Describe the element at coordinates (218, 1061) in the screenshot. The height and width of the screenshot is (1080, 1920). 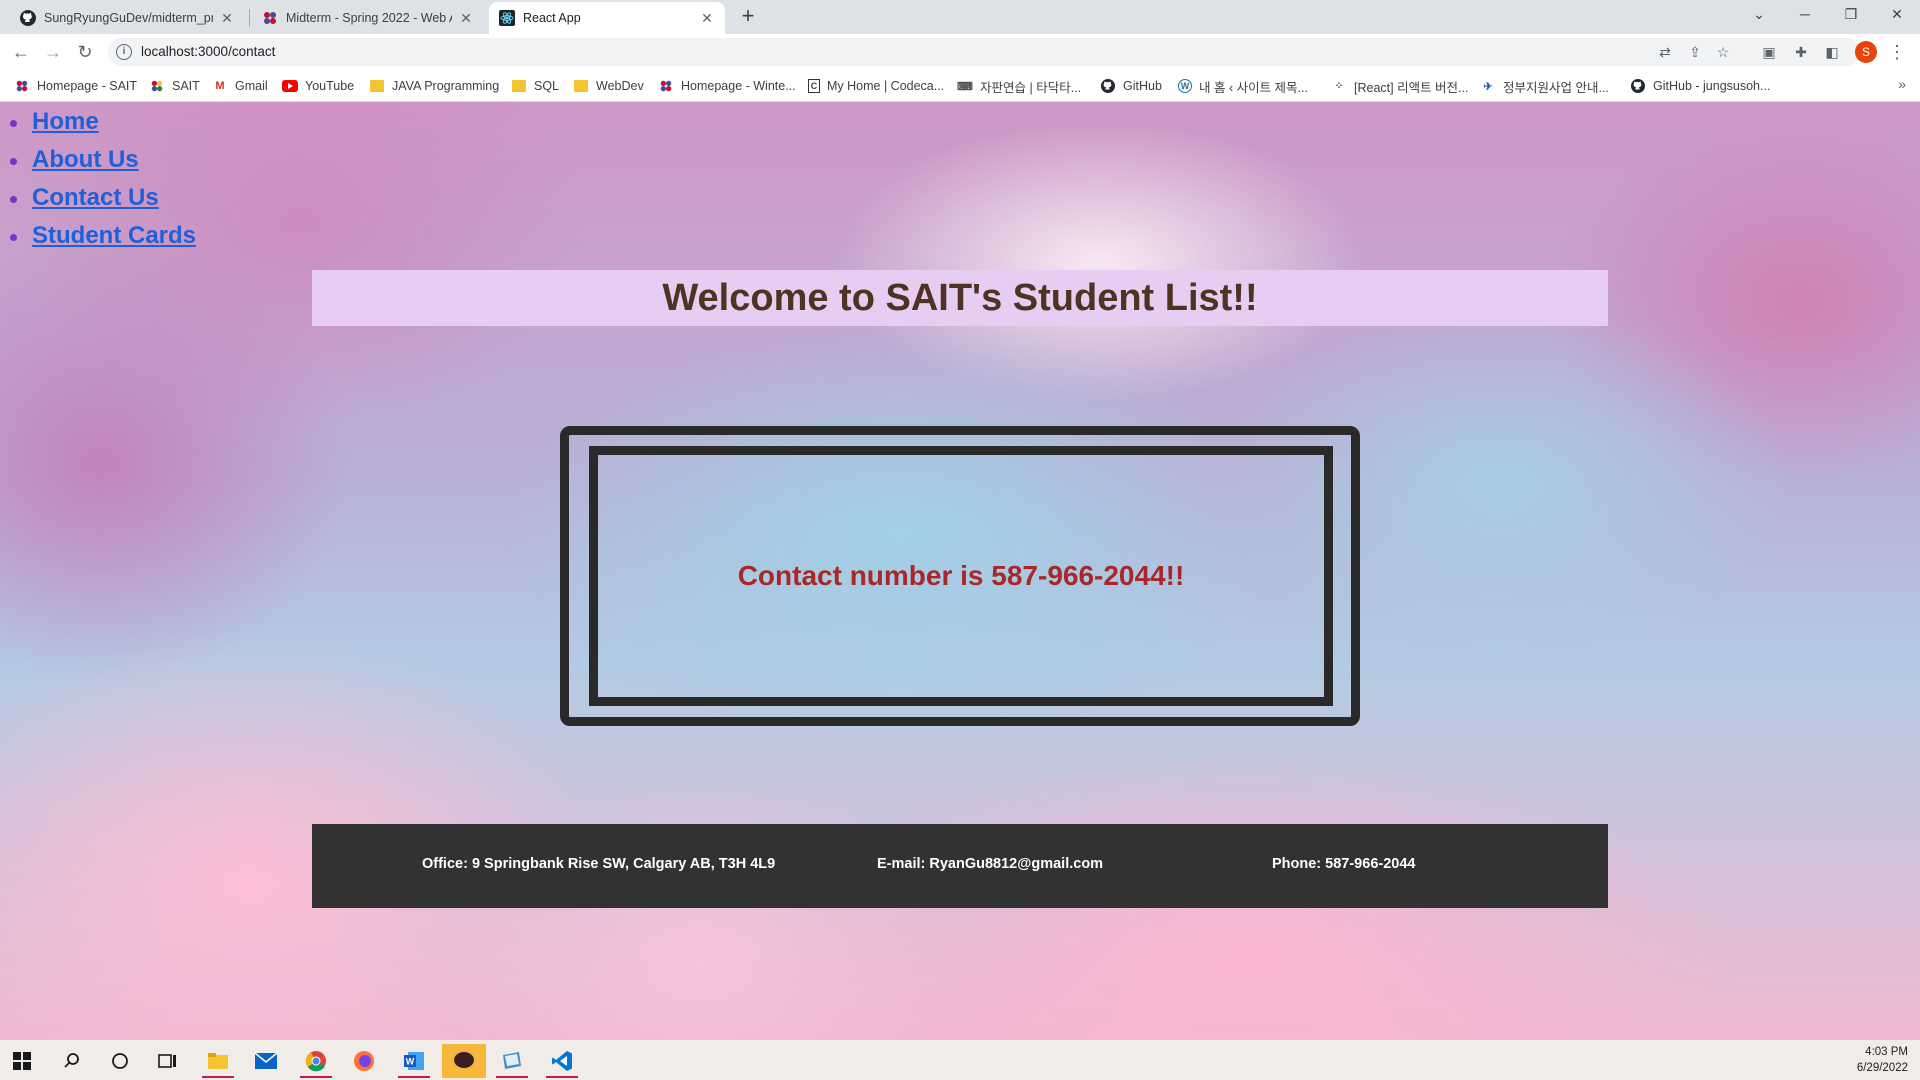
I see `file-explorer-icon` at that location.